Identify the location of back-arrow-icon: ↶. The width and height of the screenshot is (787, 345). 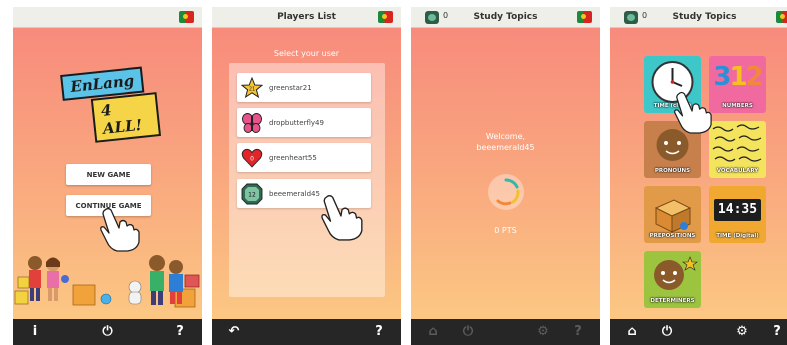
(234, 332).